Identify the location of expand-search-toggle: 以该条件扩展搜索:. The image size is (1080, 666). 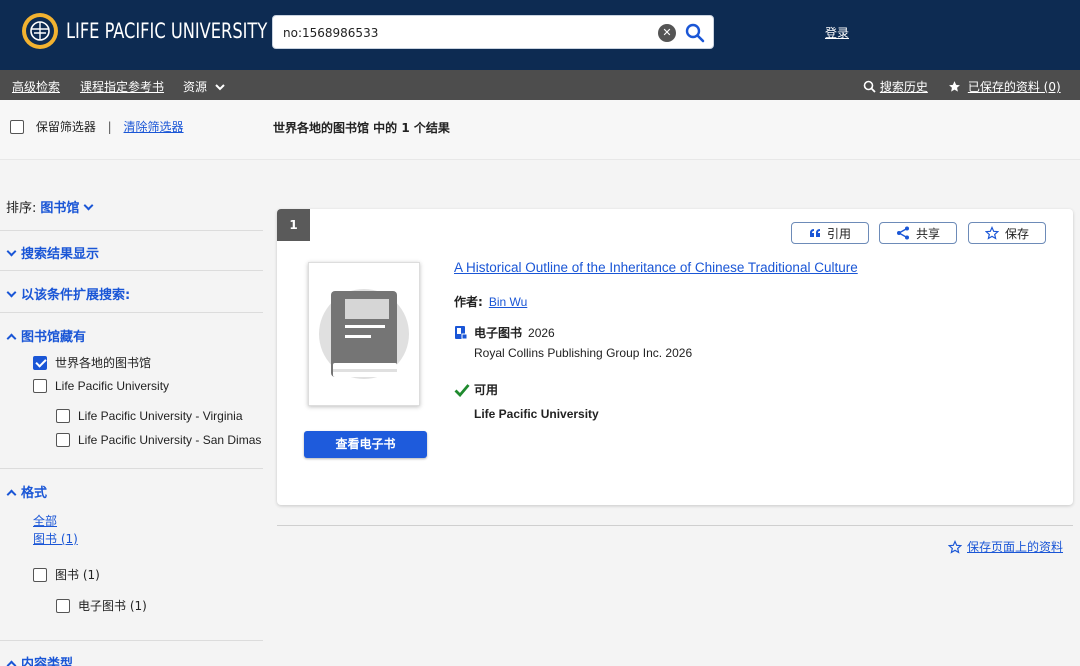
(68, 293).